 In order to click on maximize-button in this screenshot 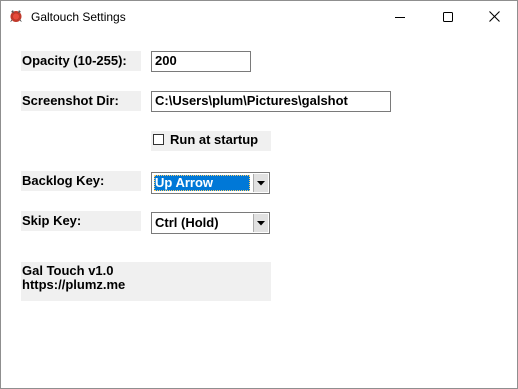, I will do `click(448, 16)`.